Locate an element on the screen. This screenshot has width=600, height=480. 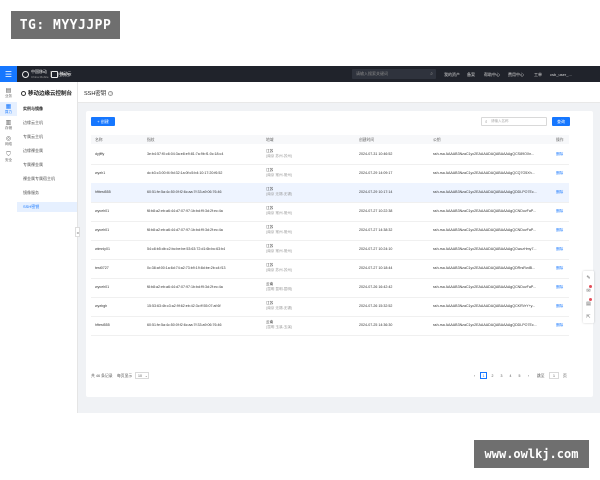
iconbar-item-storage: ▥ 存储 is located at coordinates (8, 125).